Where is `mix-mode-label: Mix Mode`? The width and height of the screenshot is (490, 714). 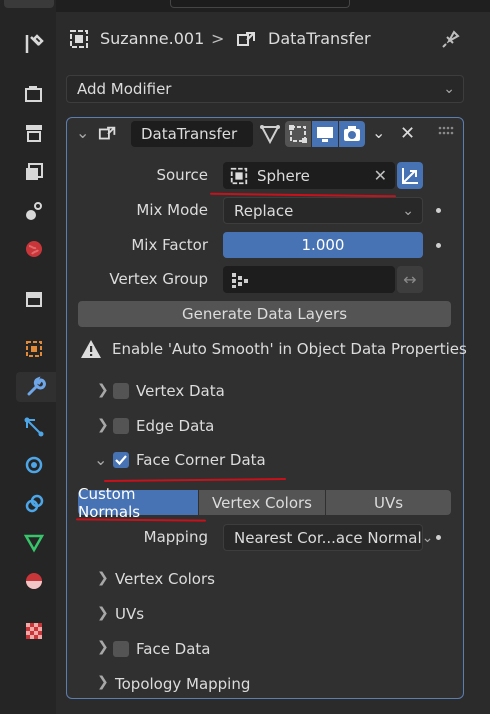
mix-mode-label: Mix Mode is located at coordinates (172, 210).